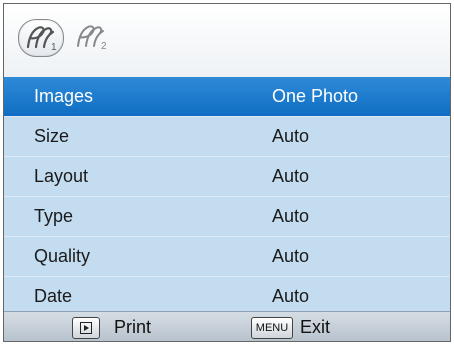  Describe the element at coordinates (53, 296) in the screenshot. I see `menu-item-label: Date` at that location.